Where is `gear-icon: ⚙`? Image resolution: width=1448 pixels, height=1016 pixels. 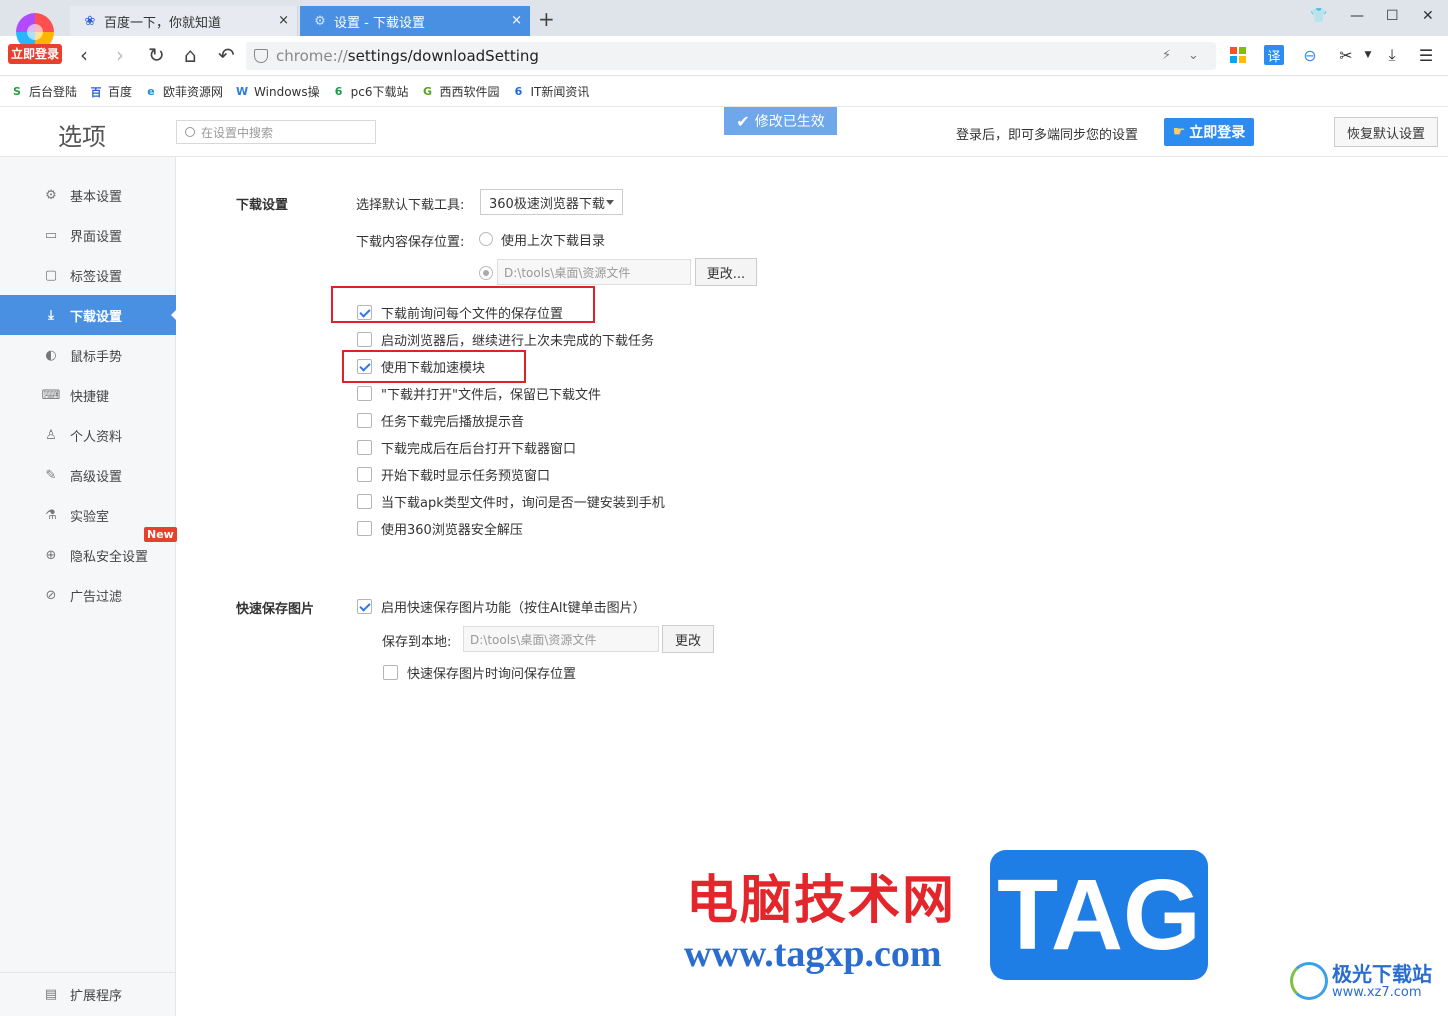
gear-icon: ⚙ is located at coordinates (320, 21).